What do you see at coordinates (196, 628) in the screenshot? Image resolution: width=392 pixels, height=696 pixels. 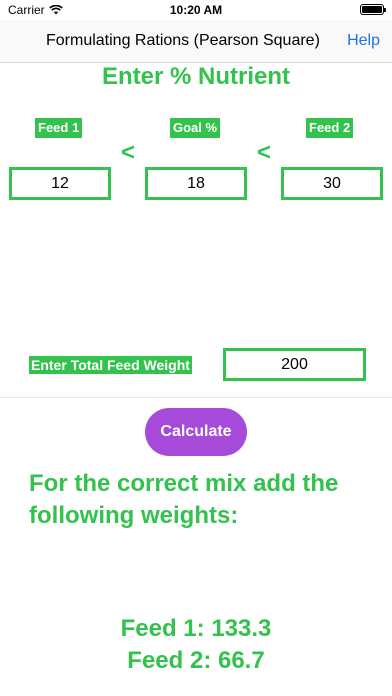 I see `result-feed1: Feed 1: 133.3` at bounding box center [196, 628].